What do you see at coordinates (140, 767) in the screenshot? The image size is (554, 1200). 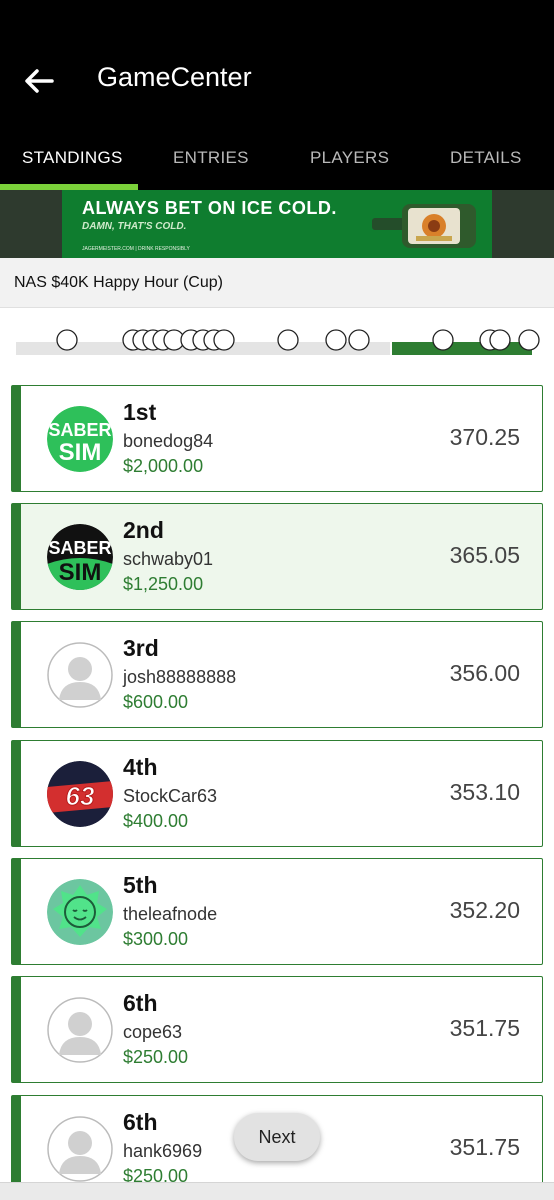 I see `rank-label: 4th` at bounding box center [140, 767].